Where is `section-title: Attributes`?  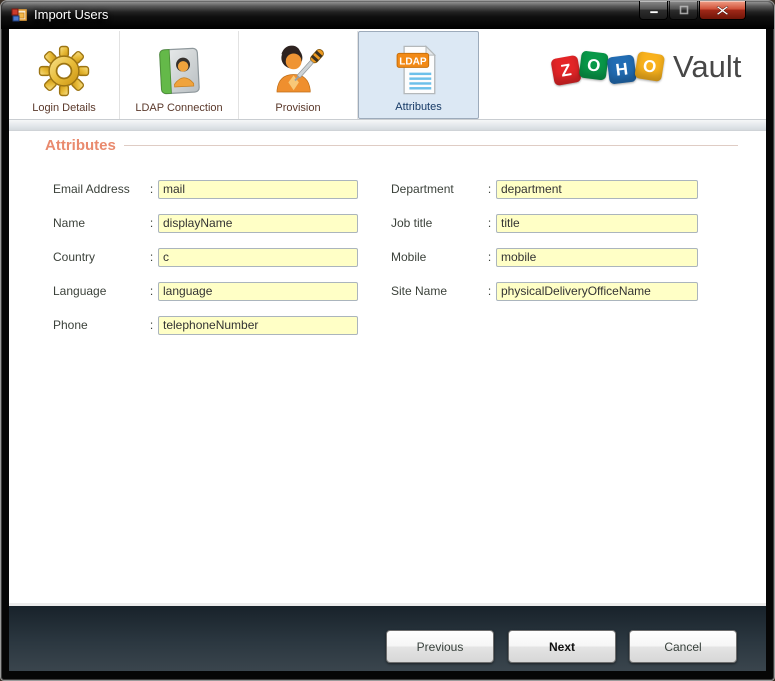 section-title: Attributes is located at coordinates (80, 145).